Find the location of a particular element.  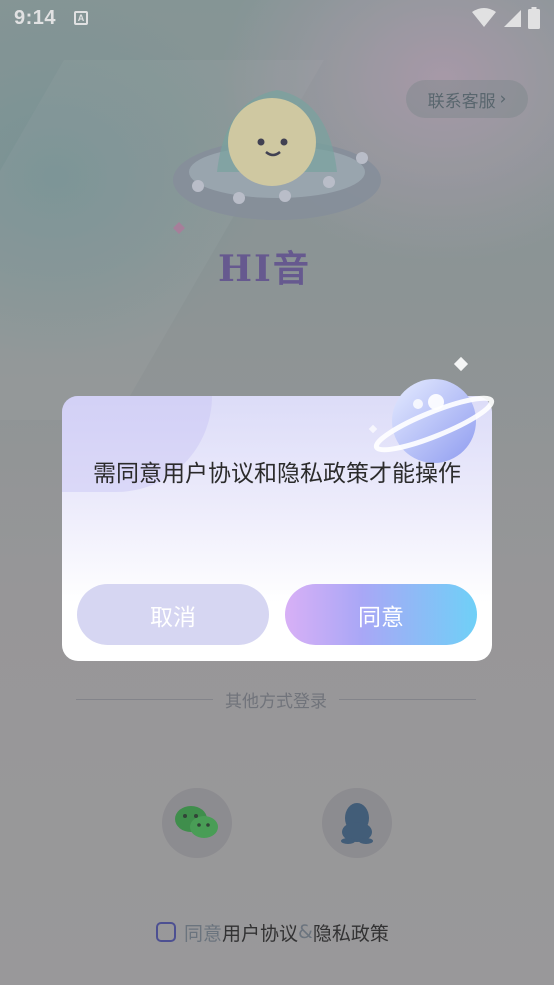

cancel-button: 取消 is located at coordinates (173, 614).